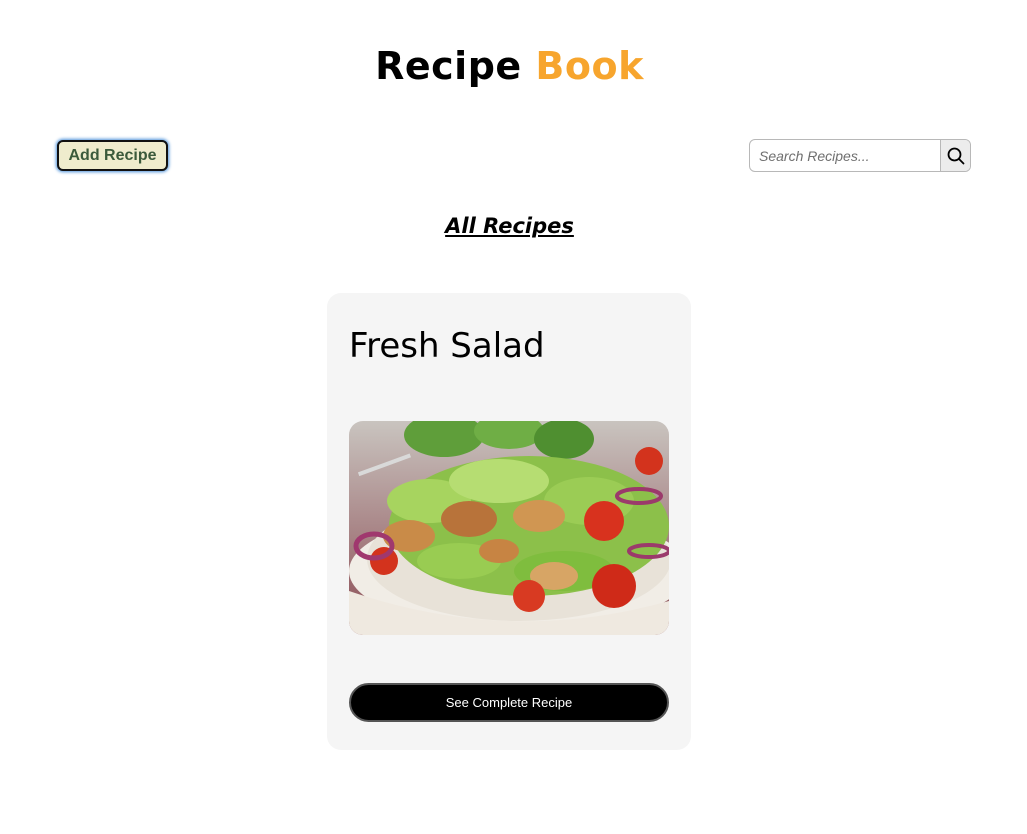 Image resolution: width=1027 pixels, height=834 pixels. What do you see at coordinates (447, 346) in the screenshot?
I see `recipe-title: Fresh Salad` at bounding box center [447, 346].